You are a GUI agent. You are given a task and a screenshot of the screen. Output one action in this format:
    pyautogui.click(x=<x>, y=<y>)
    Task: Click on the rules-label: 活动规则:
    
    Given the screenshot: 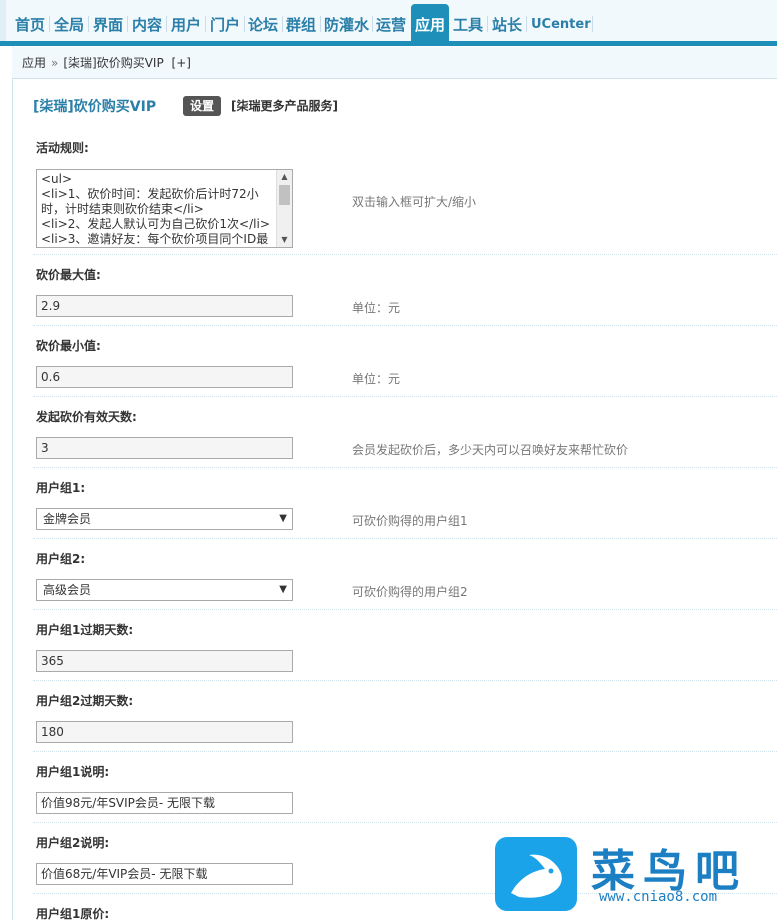 What is the action you would take?
    pyautogui.click(x=62, y=148)
    